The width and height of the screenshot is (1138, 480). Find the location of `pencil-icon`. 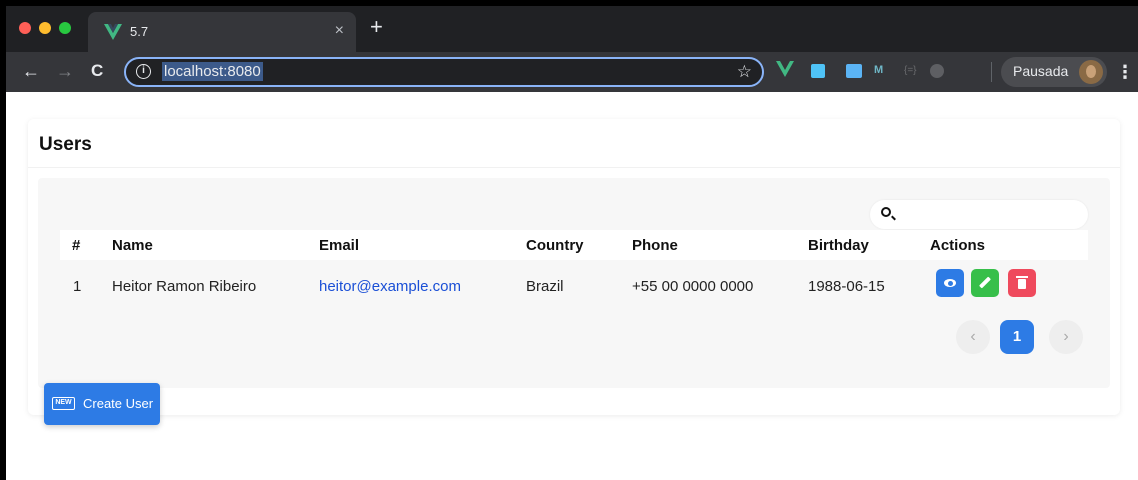

pencil-icon is located at coordinates (985, 282).